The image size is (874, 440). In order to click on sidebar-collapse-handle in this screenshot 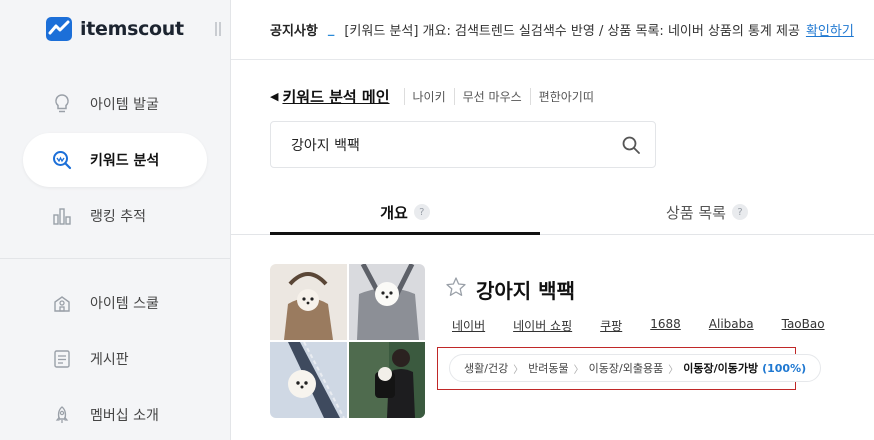, I will do `click(218, 29)`.